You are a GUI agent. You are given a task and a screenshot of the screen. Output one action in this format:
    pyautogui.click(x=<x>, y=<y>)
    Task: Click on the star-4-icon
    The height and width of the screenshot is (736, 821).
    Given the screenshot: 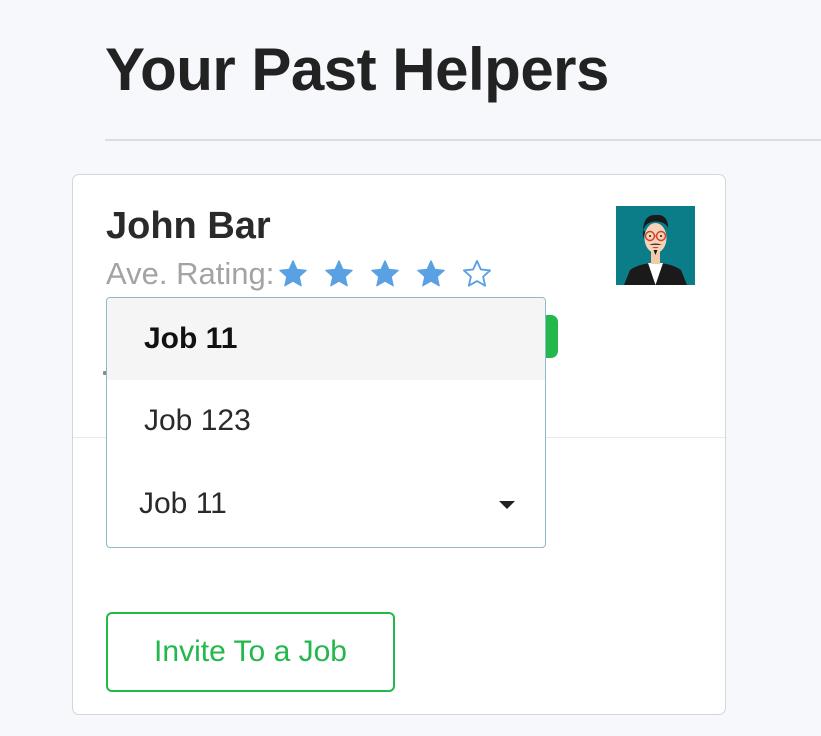 What is the action you would take?
    pyautogui.click(x=431, y=273)
    